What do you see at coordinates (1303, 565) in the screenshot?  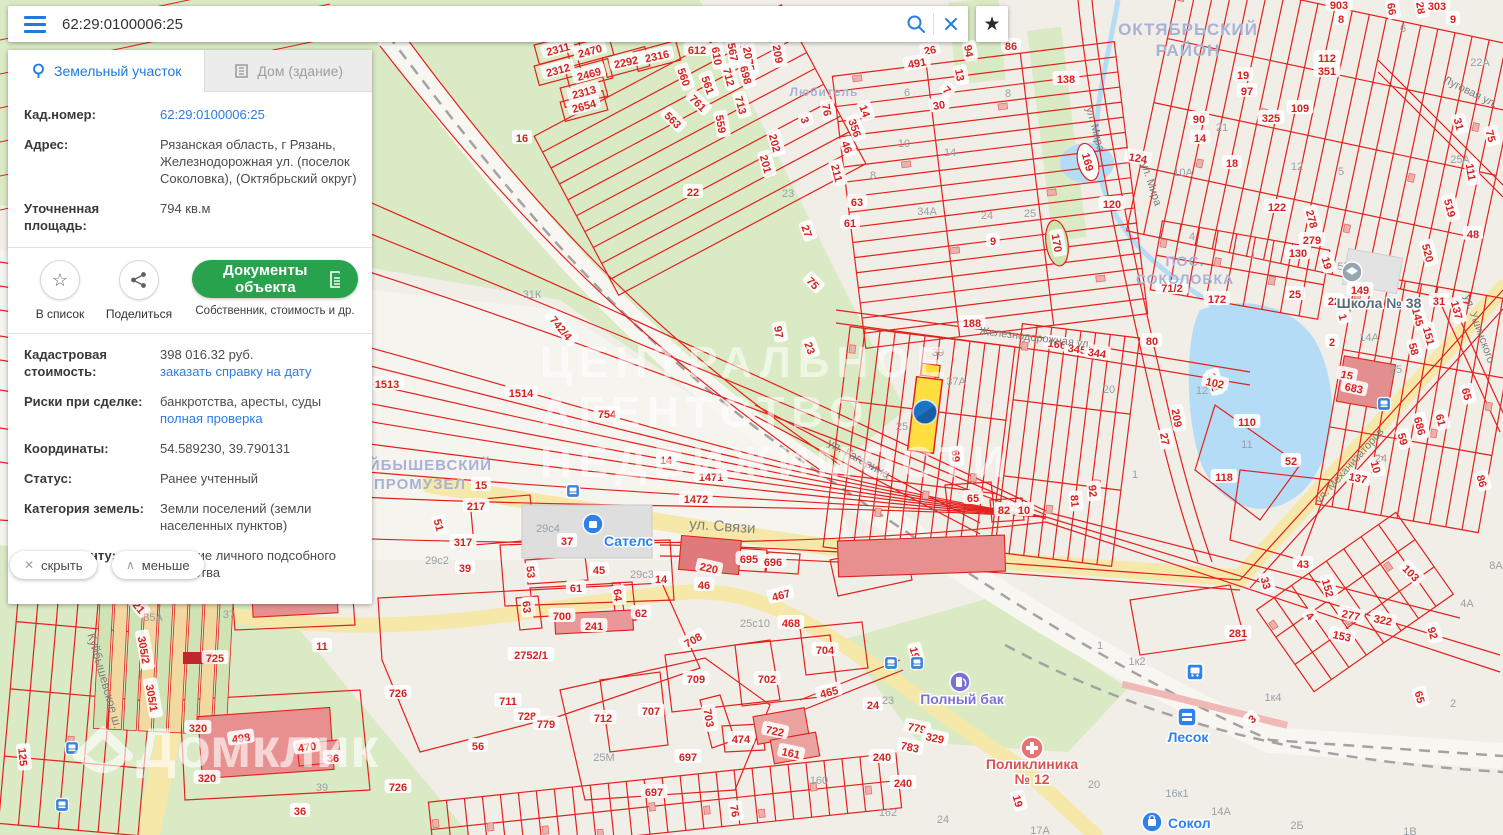 I see `svg-text: 43` at bounding box center [1303, 565].